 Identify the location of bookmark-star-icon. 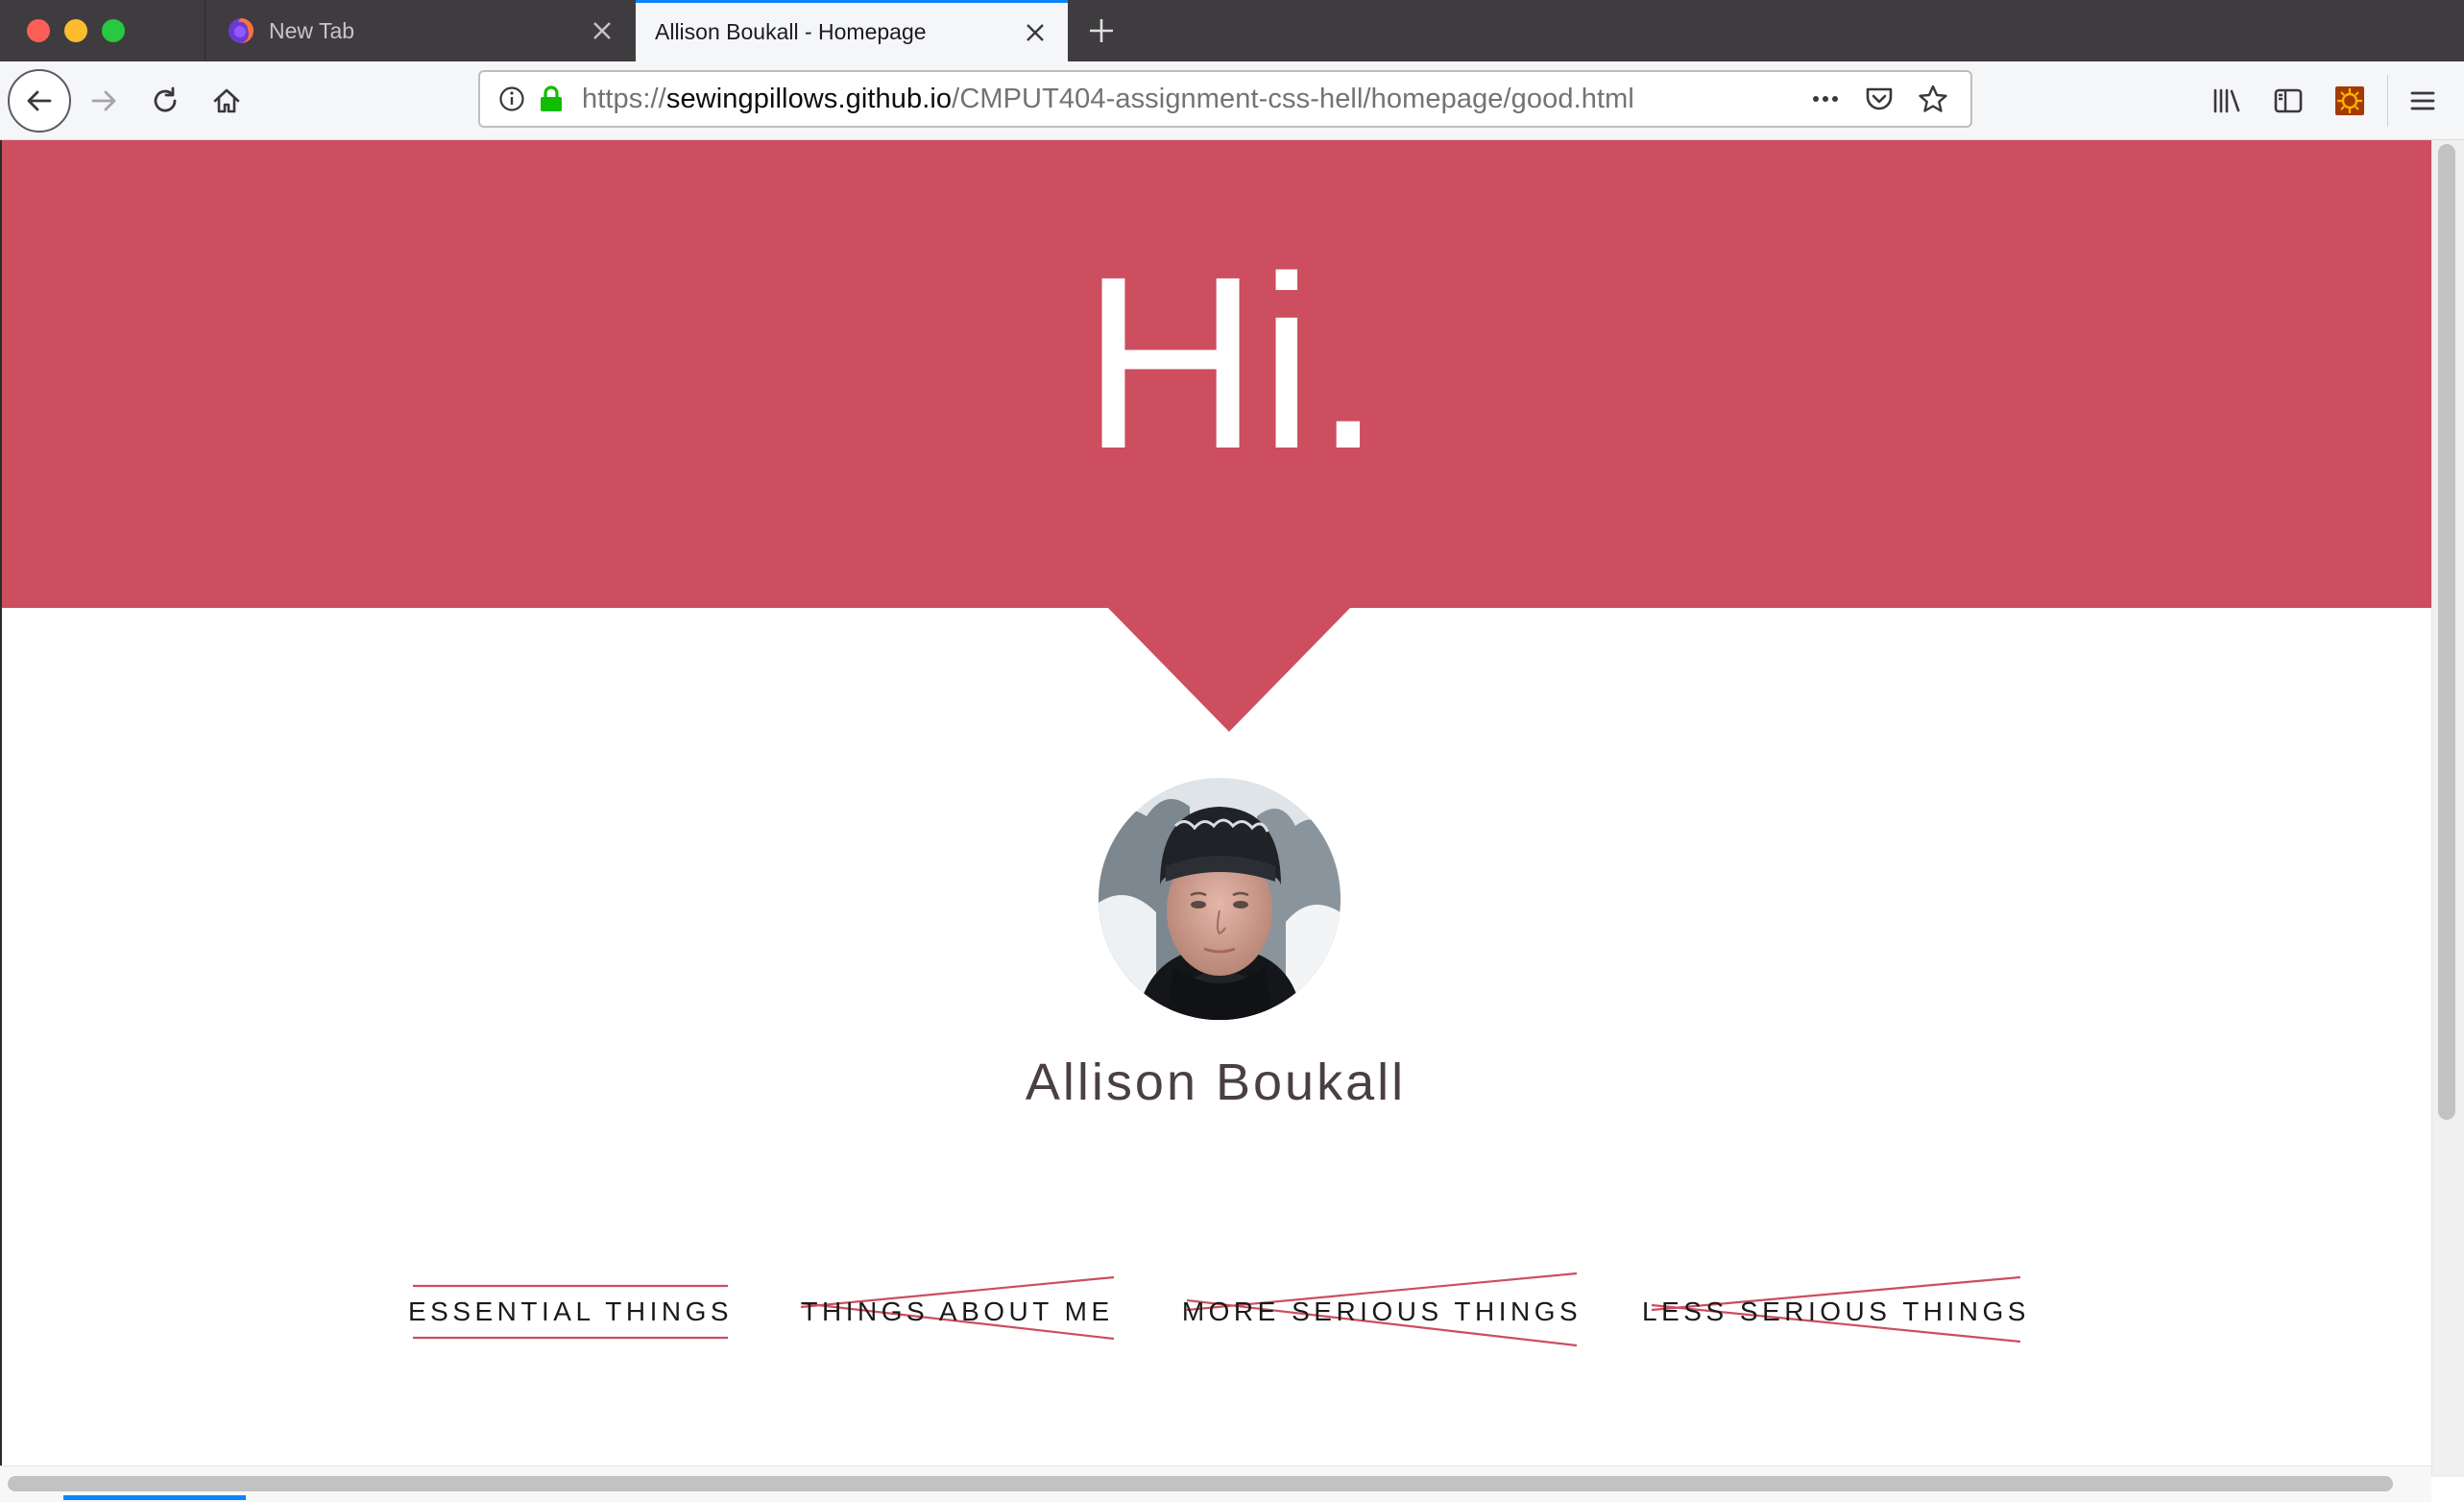
(1933, 99).